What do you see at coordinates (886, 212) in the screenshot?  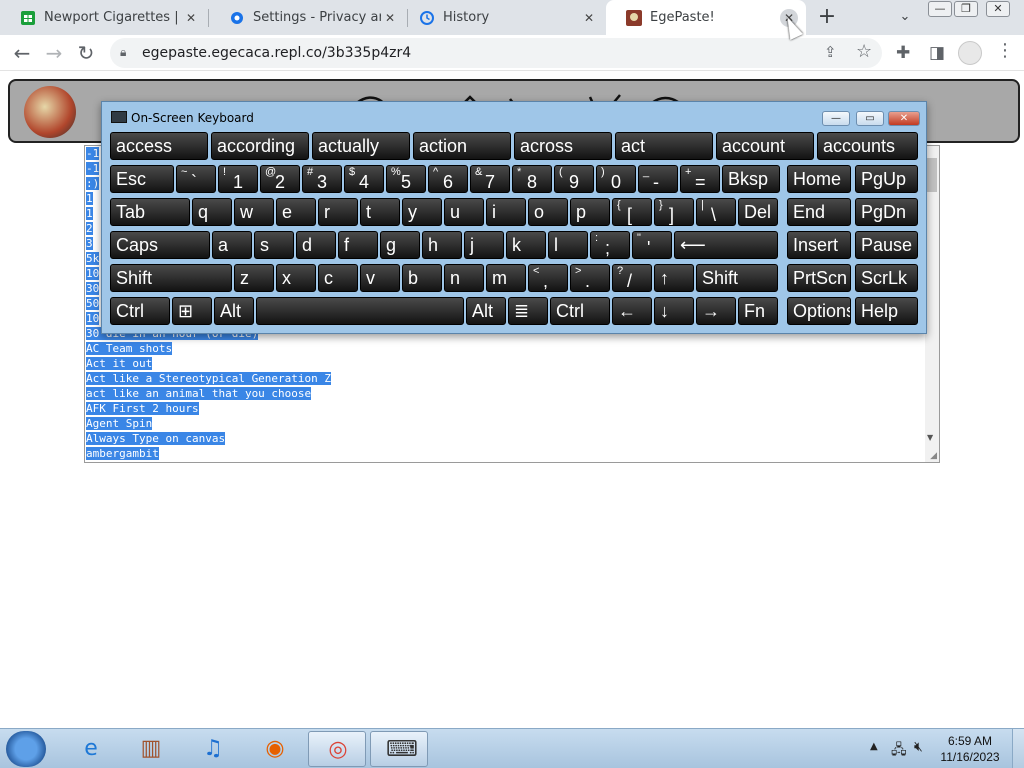 I see `key-pgdn: PgDn` at bounding box center [886, 212].